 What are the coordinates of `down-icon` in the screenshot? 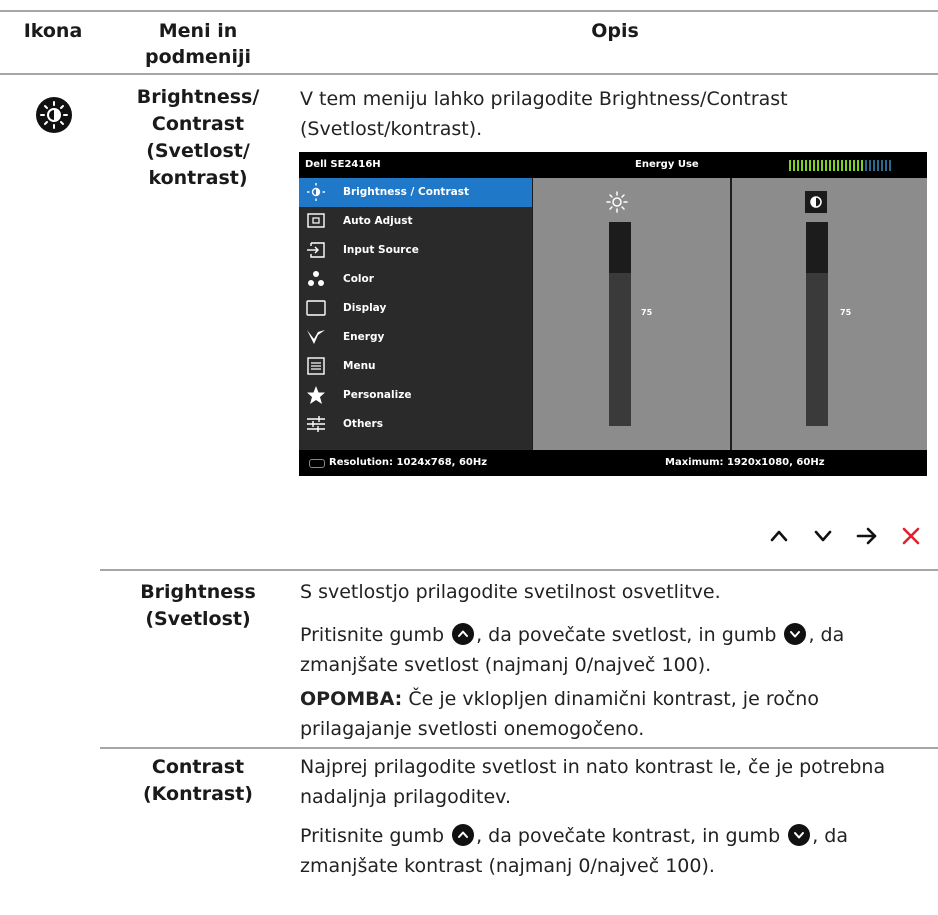 It's located at (823, 536).